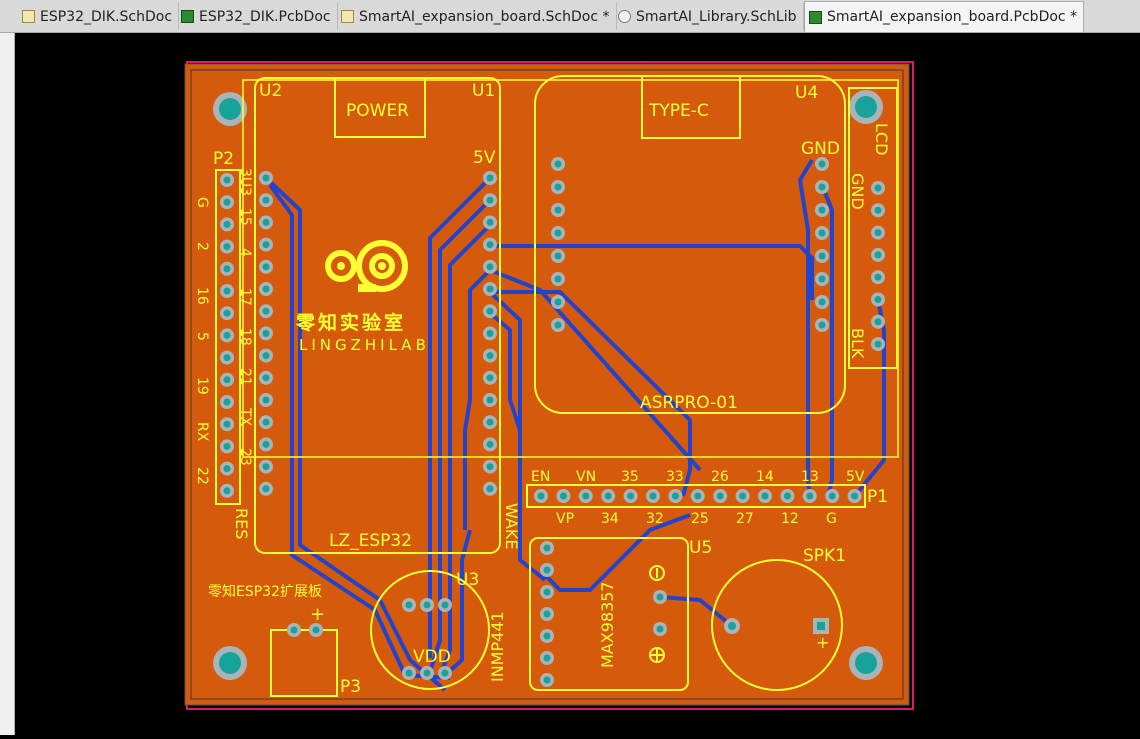 This screenshot has height=739, width=1140. Describe the element at coordinates (952, 17) in the screenshot. I see `tab-label: SmartAI_expansion_board.PcbDoc *` at that location.